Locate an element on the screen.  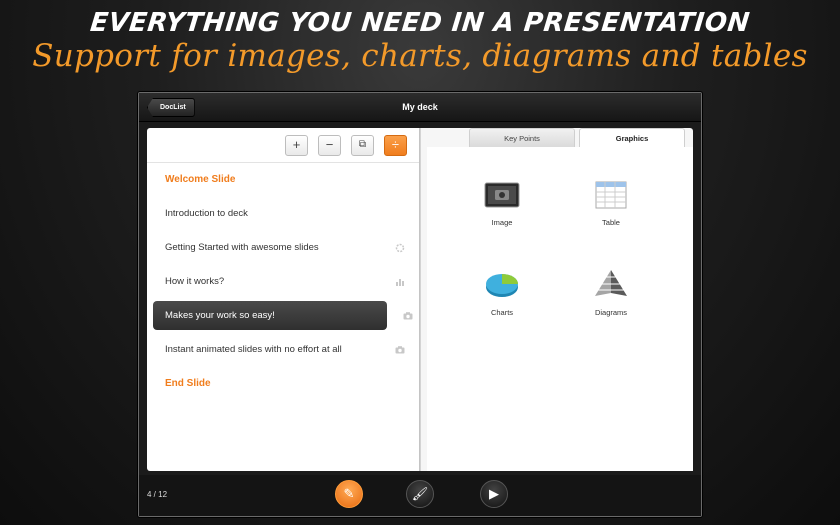
slide-item-label: How it works? is located at coordinates (195, 281).